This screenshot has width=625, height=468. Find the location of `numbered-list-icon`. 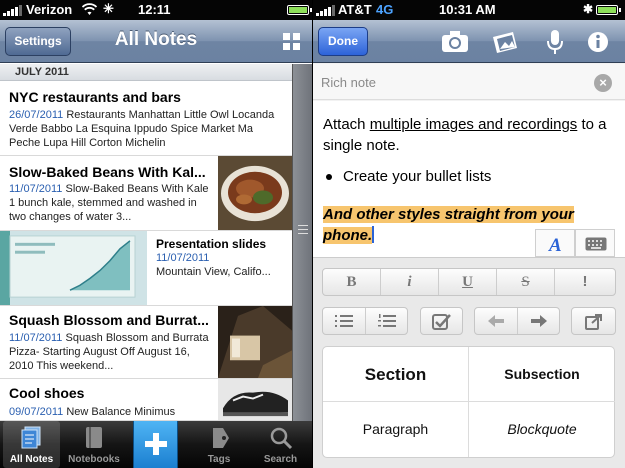

numbered-list-icon is located at coordinates (386, 320).